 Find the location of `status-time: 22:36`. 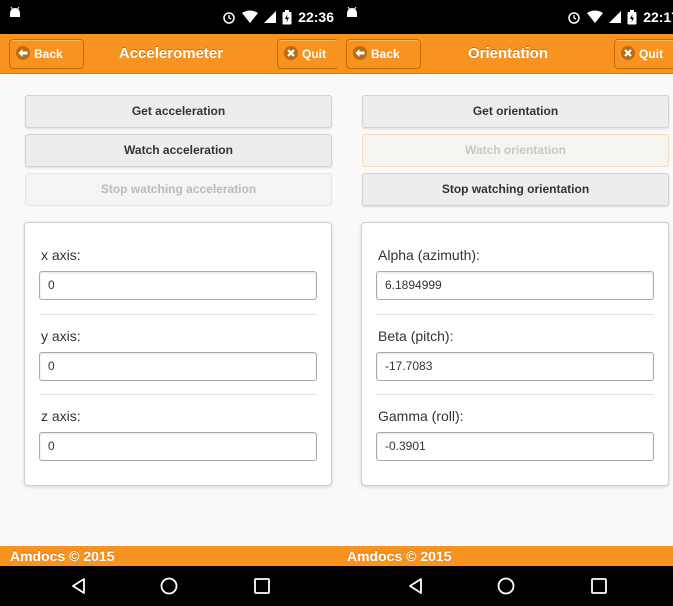

status-time: 22:36 is located at coordinates (316, 17).